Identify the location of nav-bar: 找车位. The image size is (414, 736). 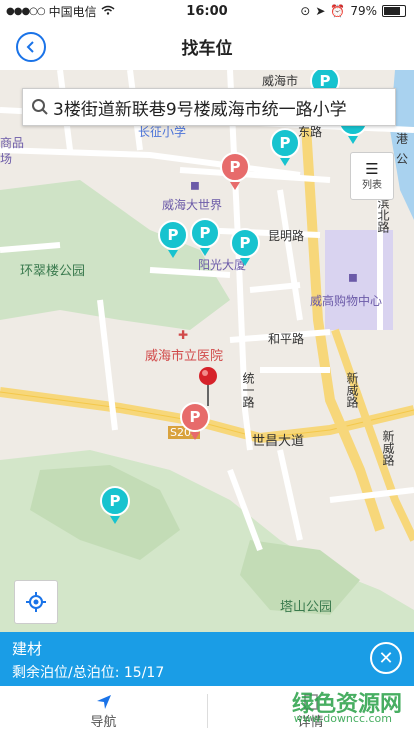
(207, 46).